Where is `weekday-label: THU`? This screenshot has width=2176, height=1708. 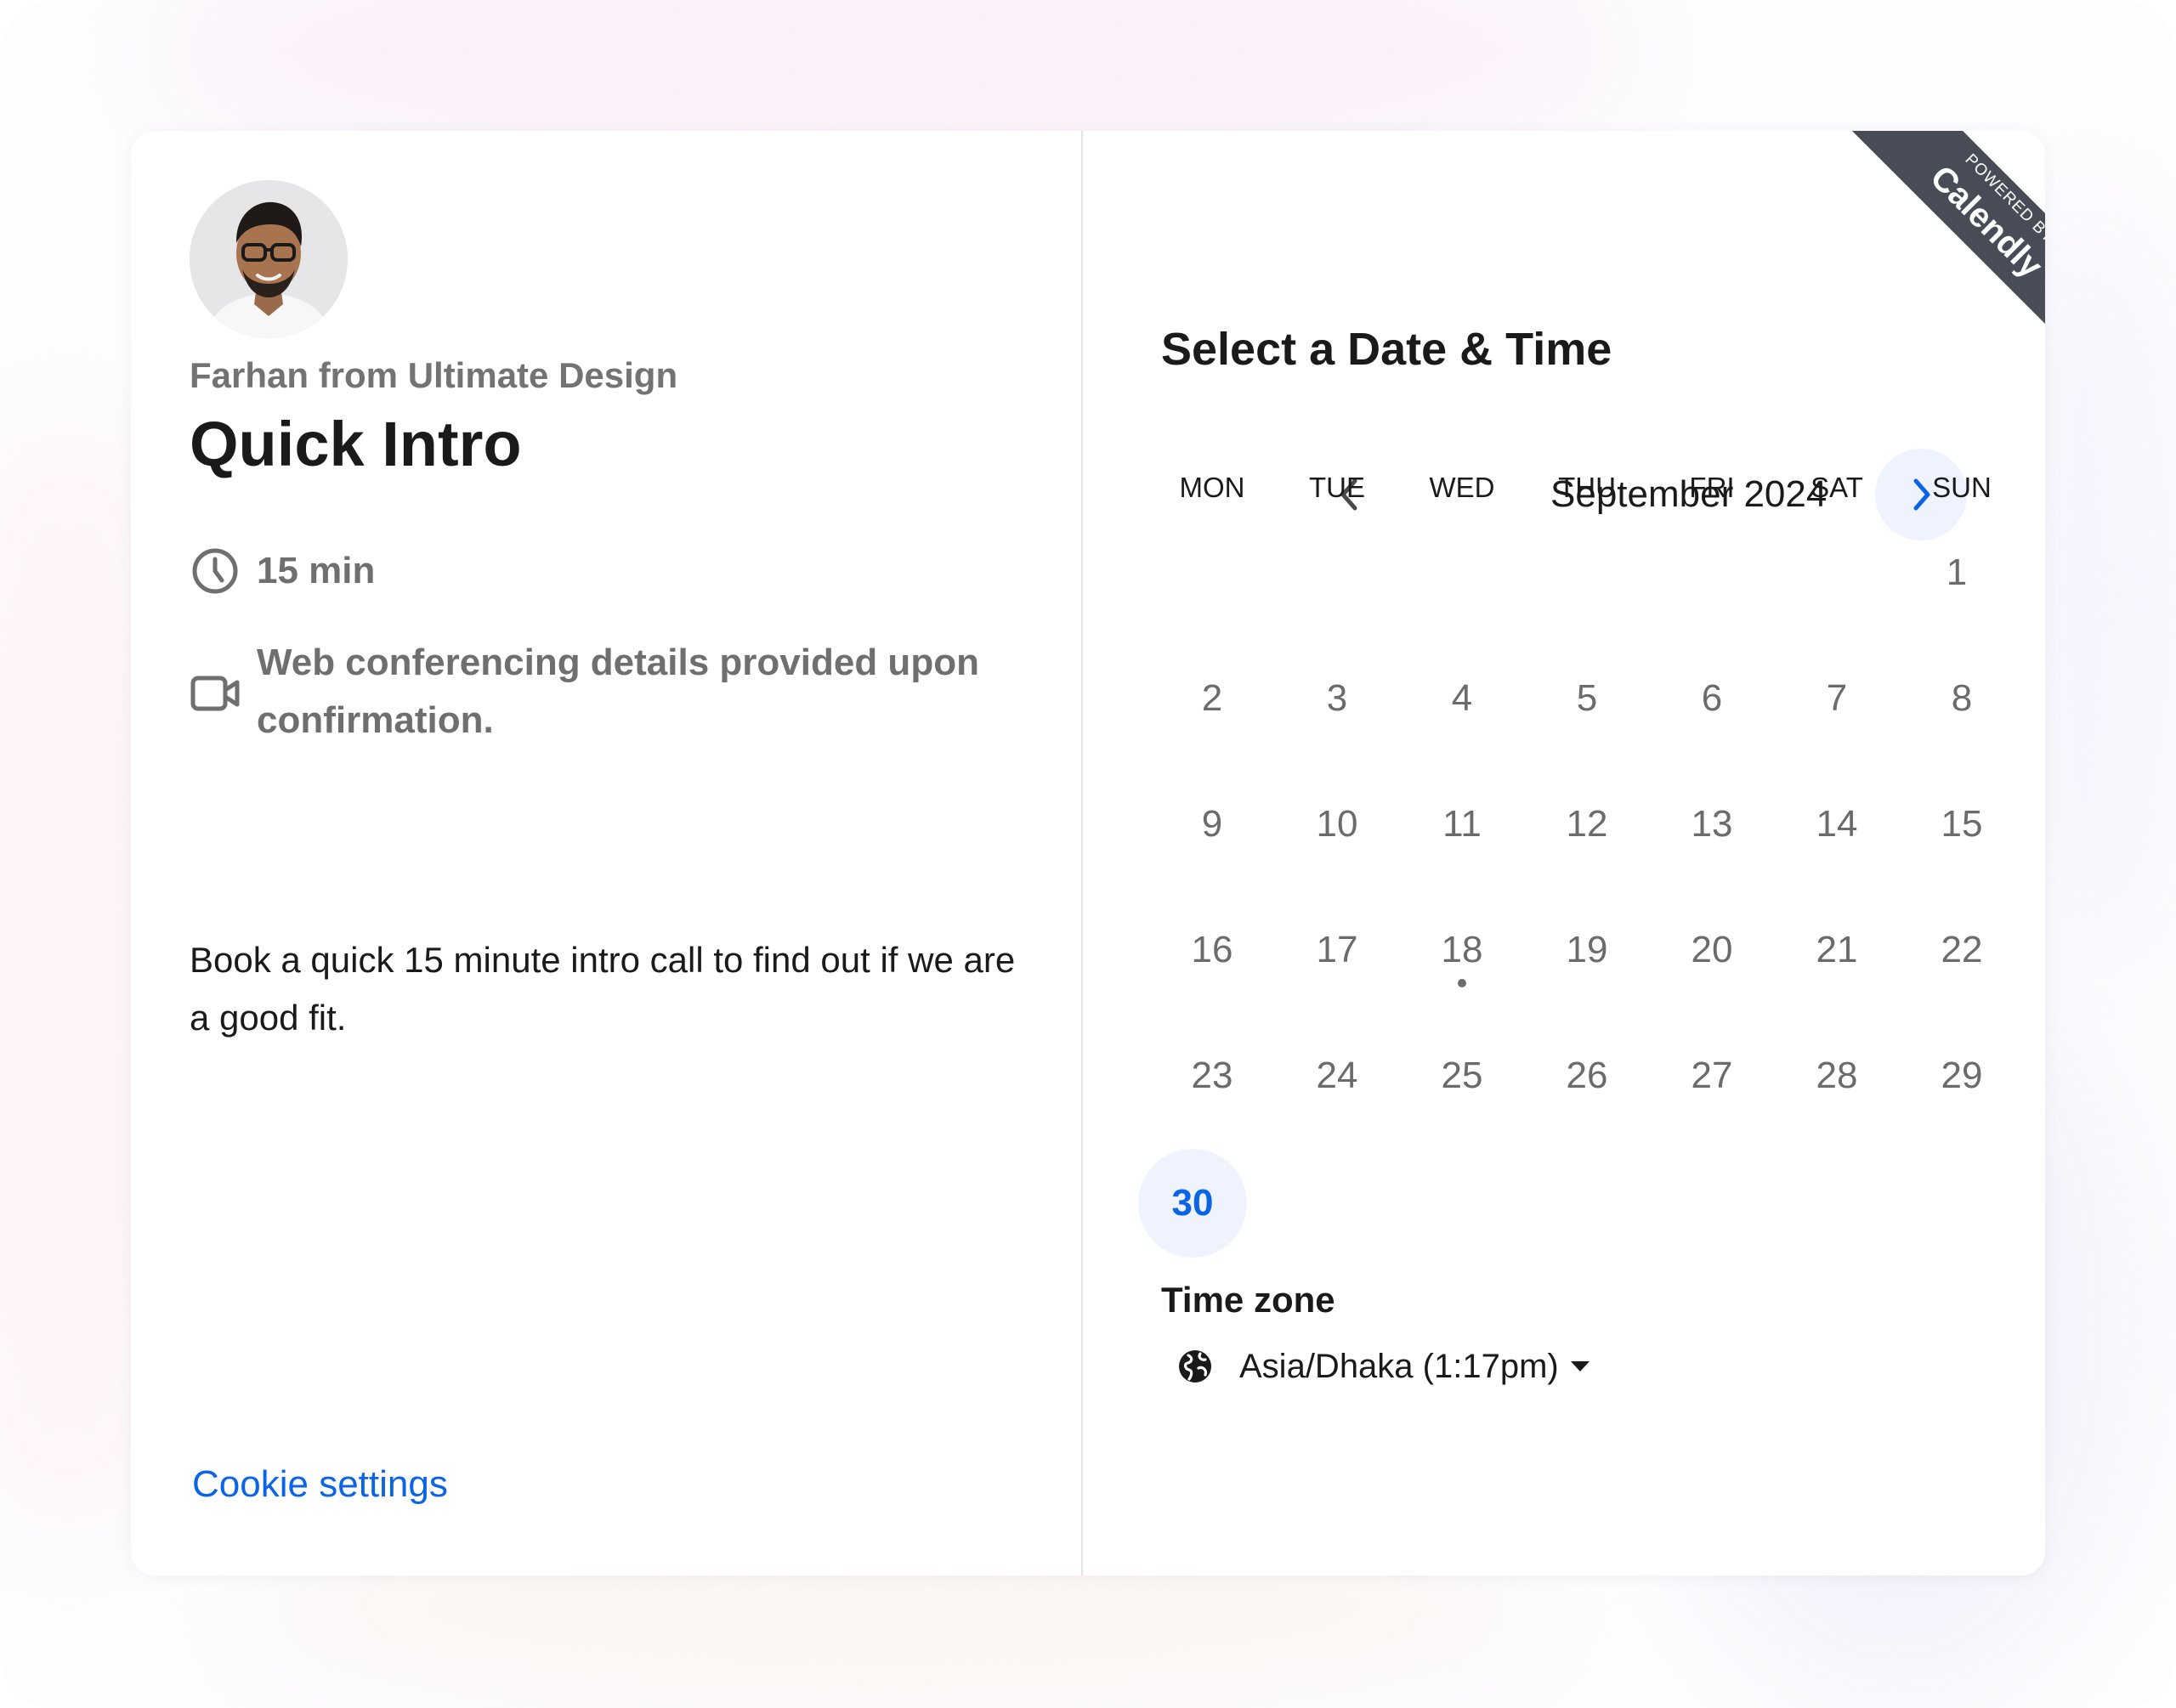
weekday-label: THU is located at coordinates (1587, 487).